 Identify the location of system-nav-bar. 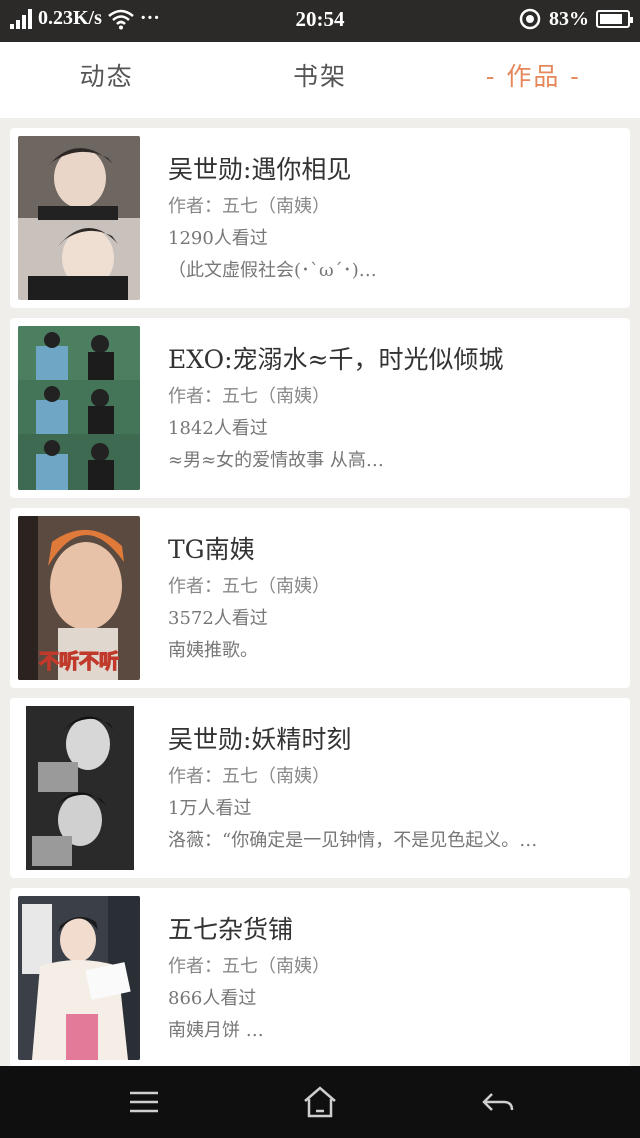
(320, 1102).